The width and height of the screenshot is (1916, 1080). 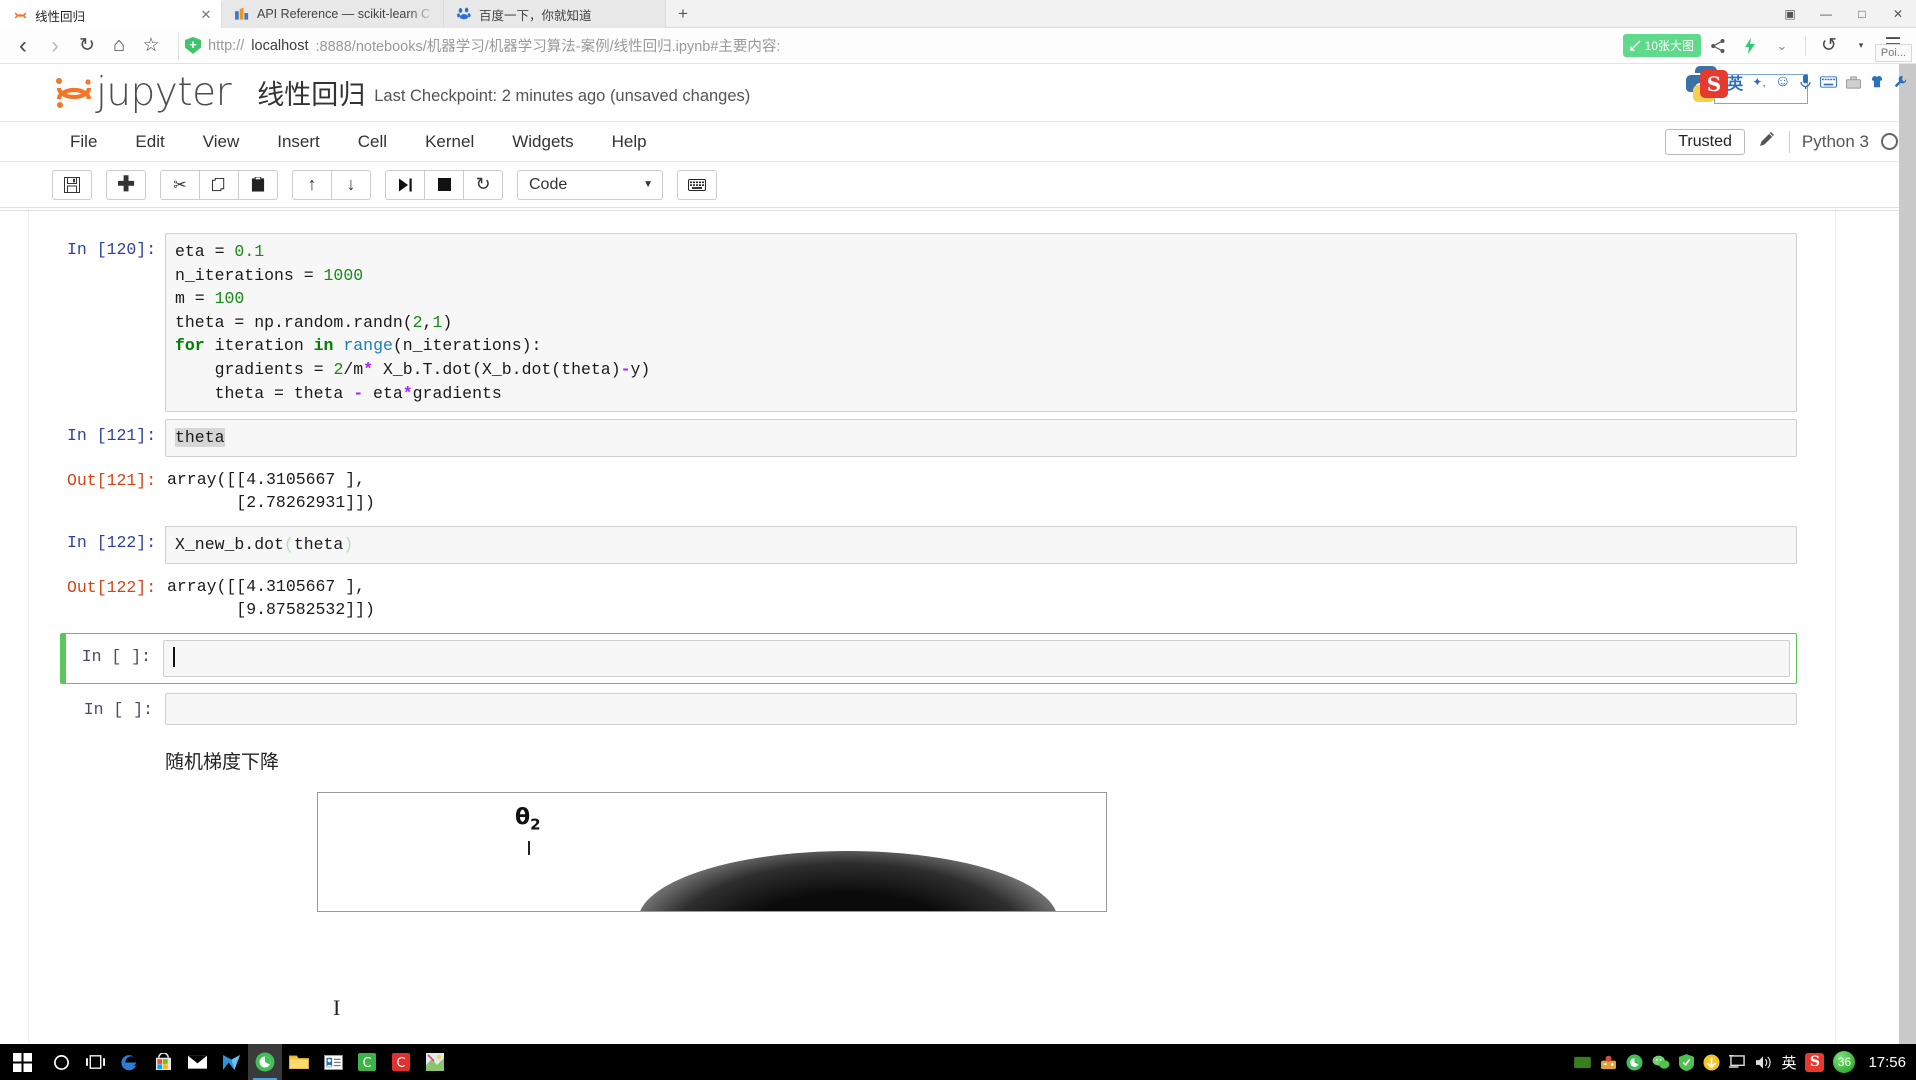 What do you see at coordinates (87, 46) in the screenshot?
I see `reload-icon: ↻` at bounding box center [87, 46].